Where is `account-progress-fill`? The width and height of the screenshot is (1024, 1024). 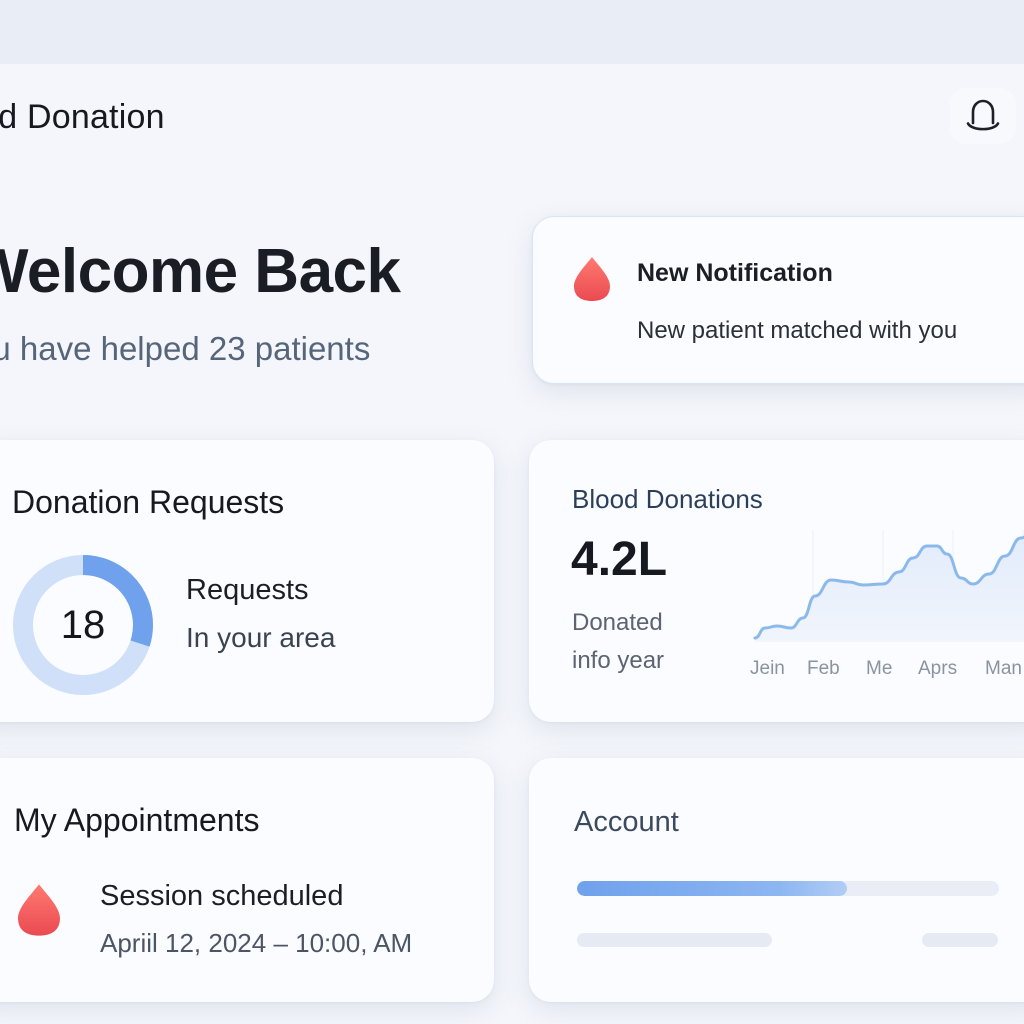 account-progress-fill is located at coordinates (712, 888).